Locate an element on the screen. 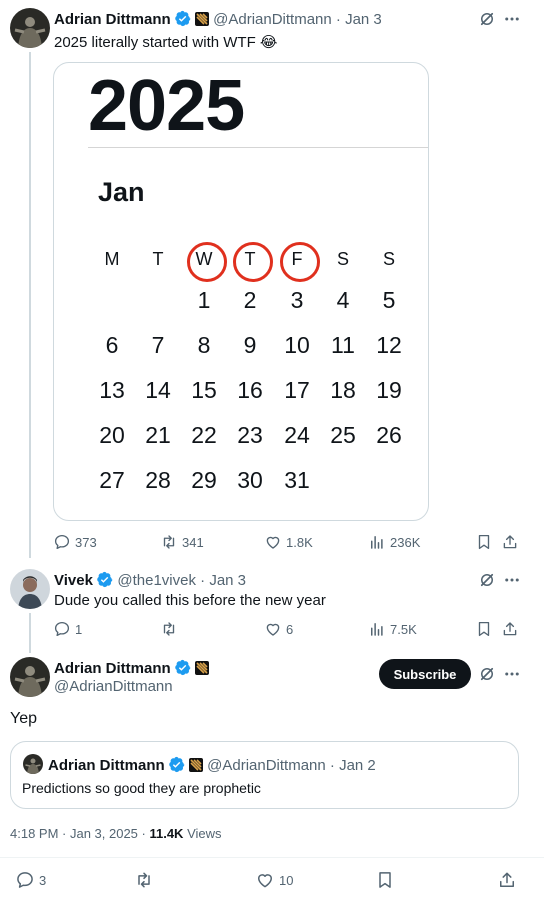  calendar-day: 6 is located at coordinates (112, 345).